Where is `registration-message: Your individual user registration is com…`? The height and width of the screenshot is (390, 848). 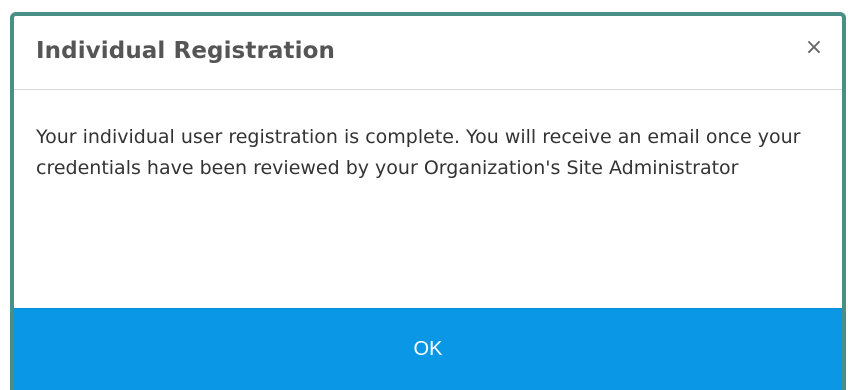
registration-message: Your individual user registration is com… is located at coordinates (418, 152).